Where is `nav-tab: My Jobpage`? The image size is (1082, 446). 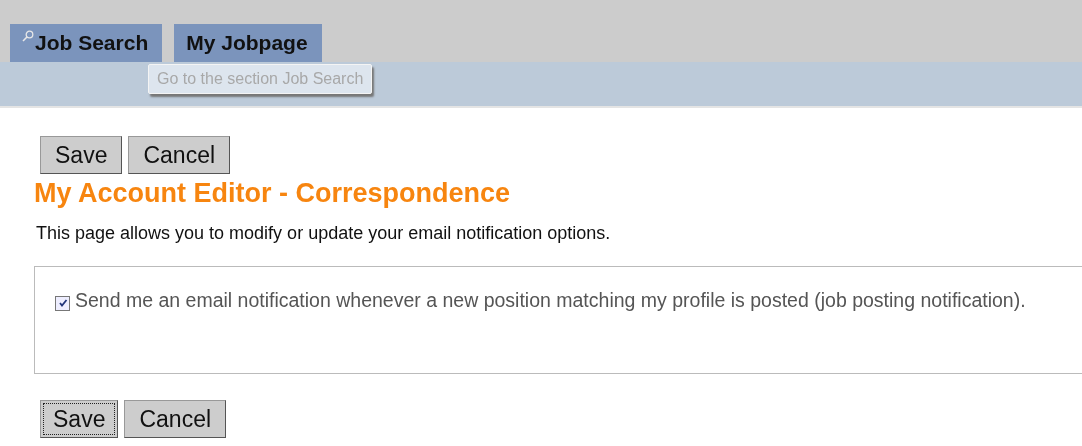
nav-tab: My Jobpage is located at coordinates (248, 43).